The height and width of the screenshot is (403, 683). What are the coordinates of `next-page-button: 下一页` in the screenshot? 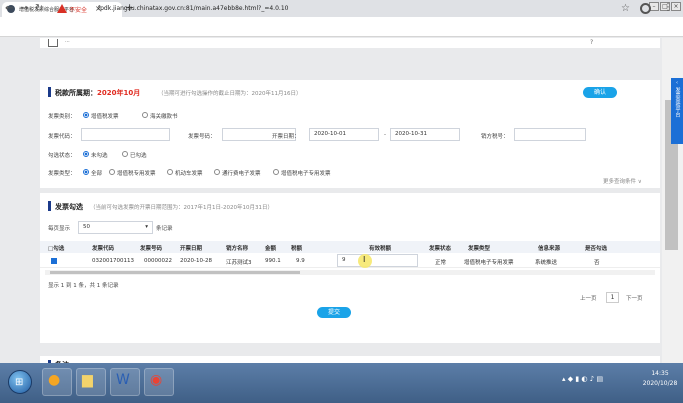 It's located at (634, 298).